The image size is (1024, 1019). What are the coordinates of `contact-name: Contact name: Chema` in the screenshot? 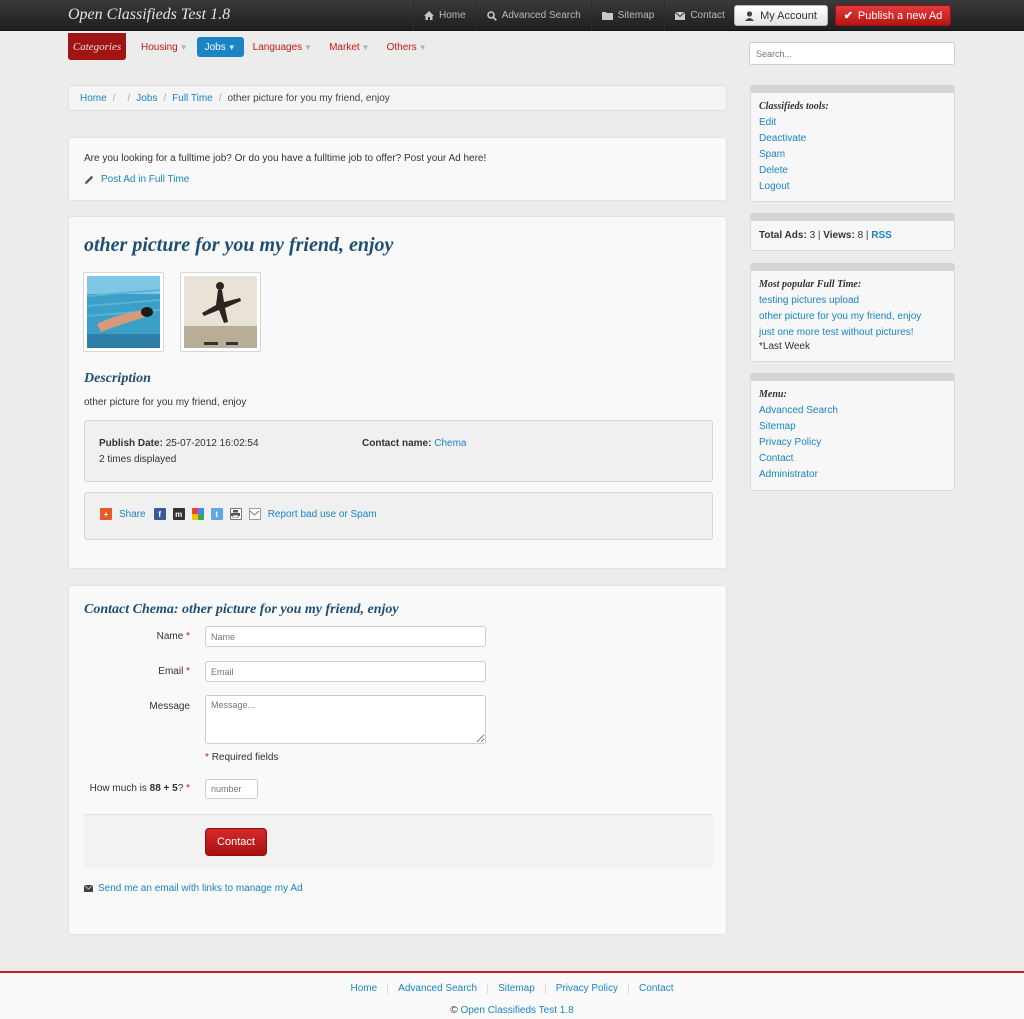 It's located at (414, 443).